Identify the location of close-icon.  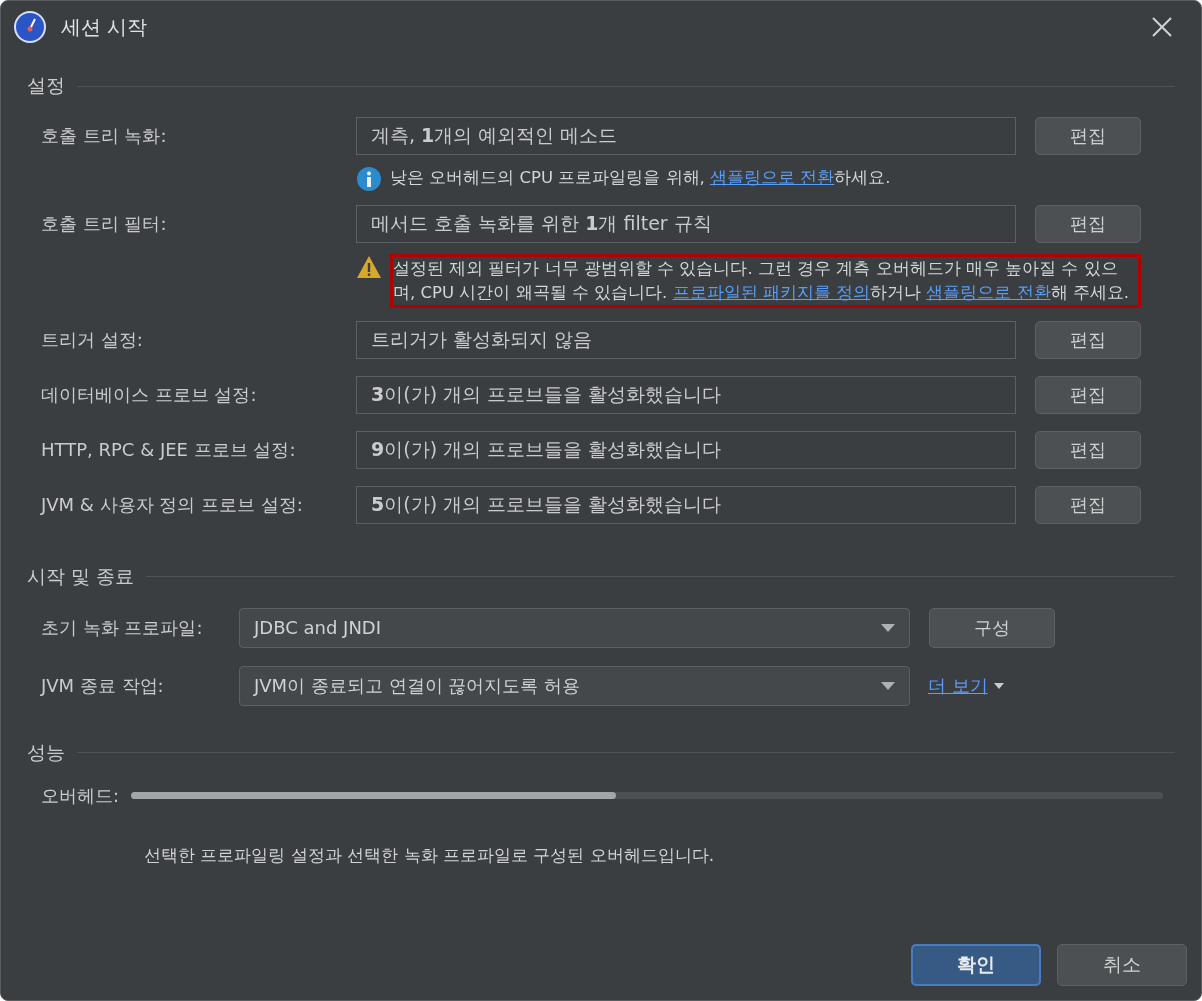
(1162, 27).